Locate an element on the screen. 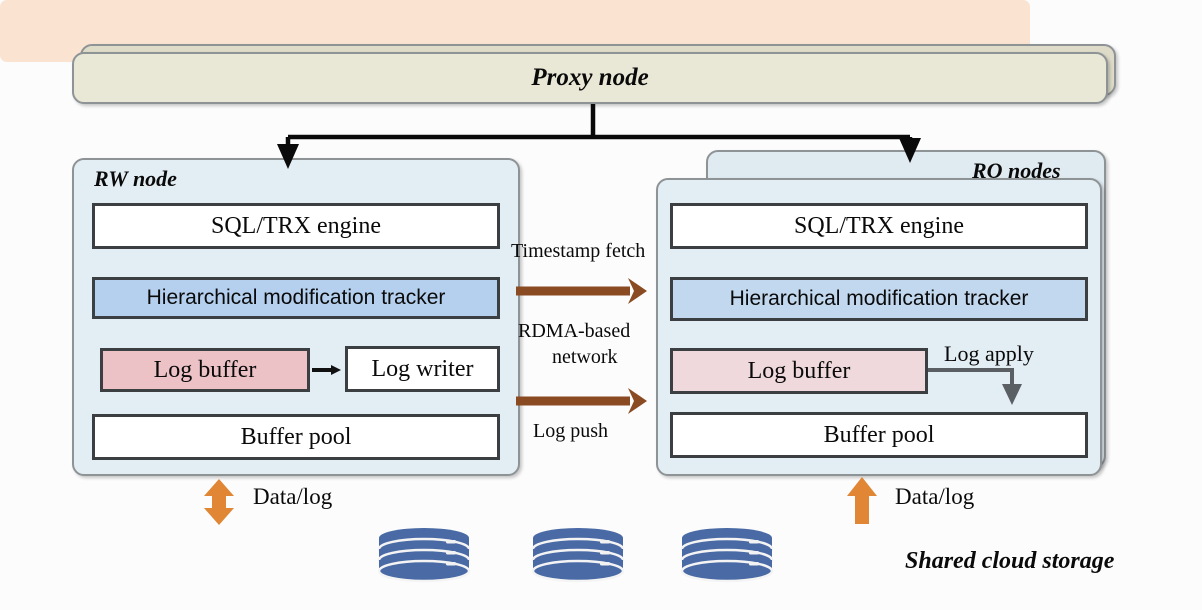  ro-sql-trx-engine-box: SQL/TRX engine is located at coordinates (879, 226).